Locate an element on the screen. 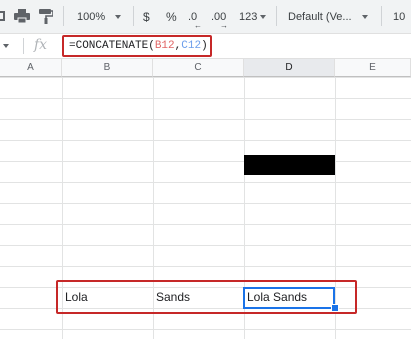  column-header-e: E is located at coordinates (373, 68).